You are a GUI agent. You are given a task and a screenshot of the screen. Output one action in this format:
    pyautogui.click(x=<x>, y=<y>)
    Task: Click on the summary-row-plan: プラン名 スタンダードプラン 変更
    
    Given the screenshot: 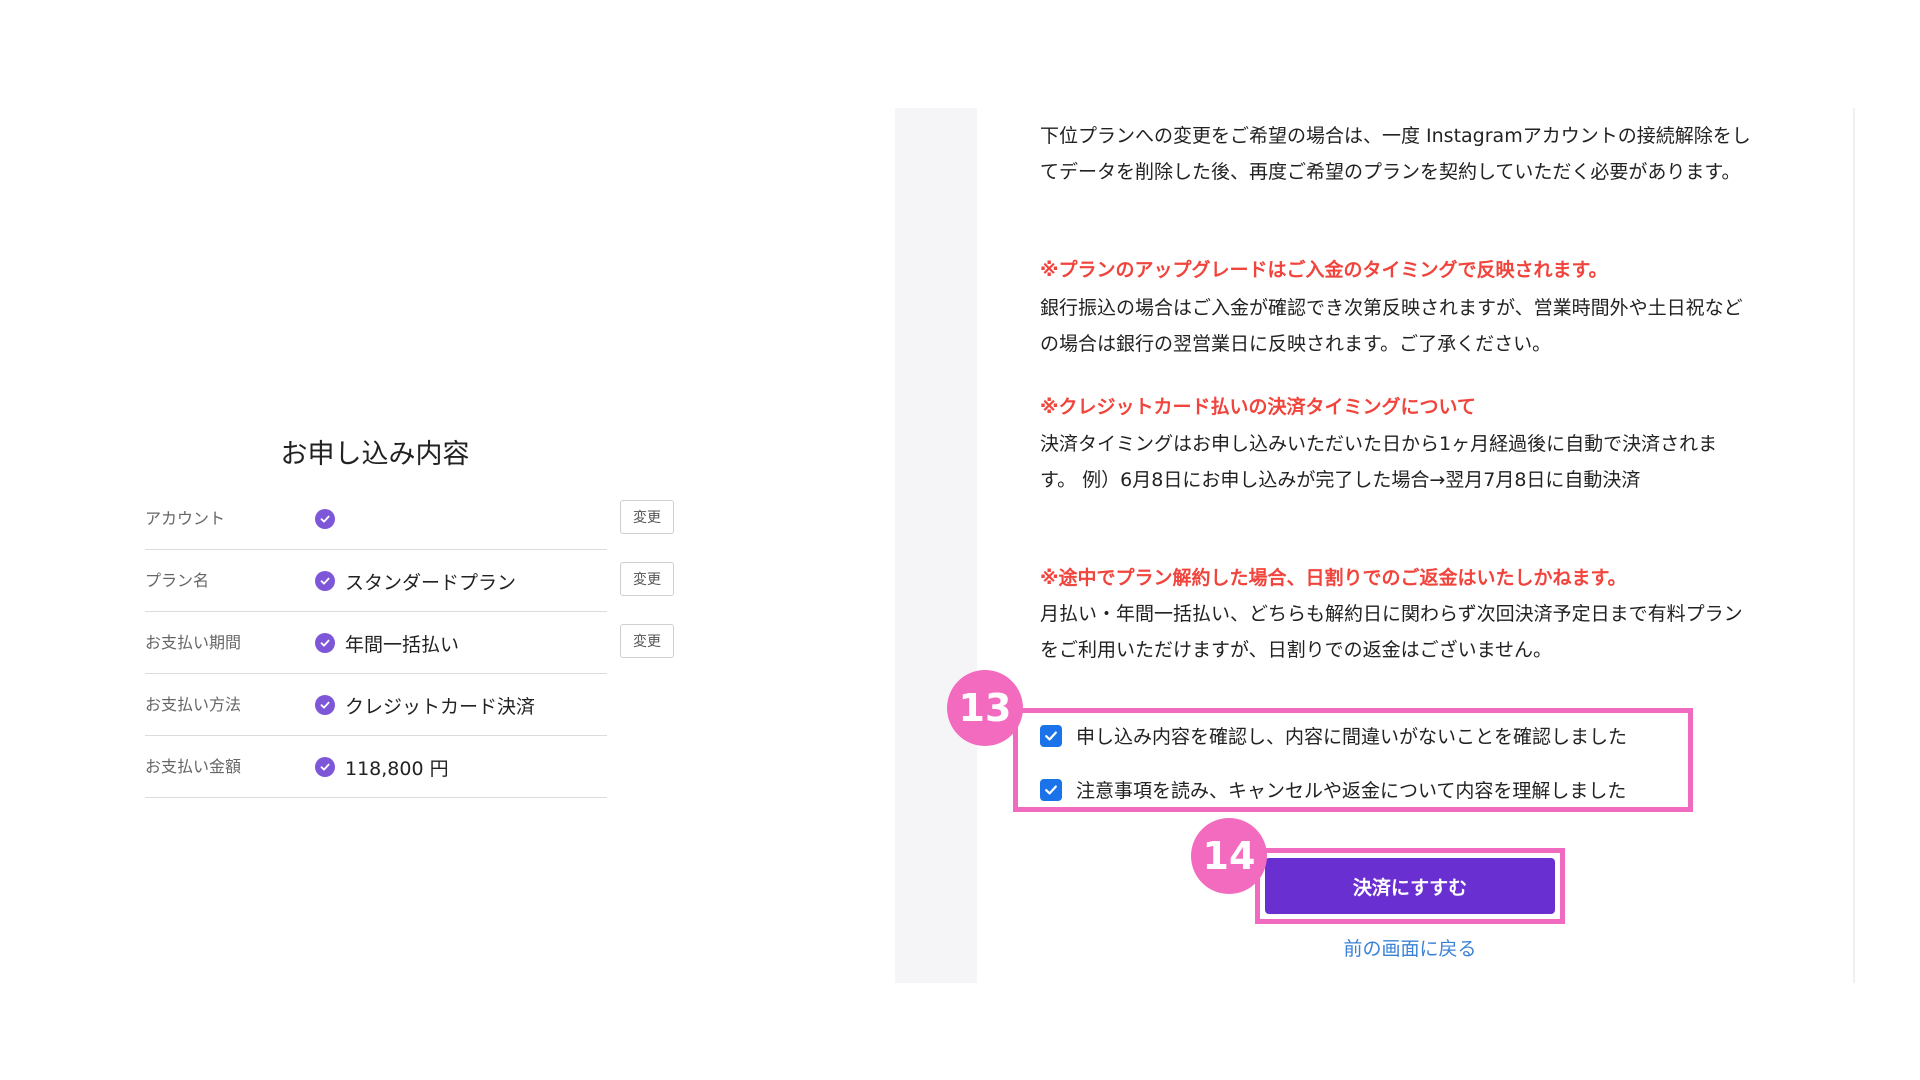 What is the action you would take?
    pyautogui.click(x=409, y=581)
    